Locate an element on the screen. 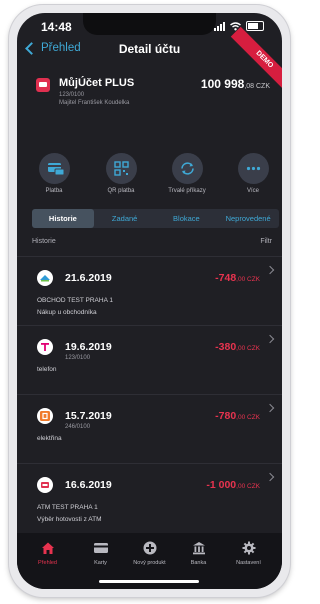 This screenshot has width=320, height=604. transaction-amount: -1 000,00 CZK is located at coordinates (233, 485).